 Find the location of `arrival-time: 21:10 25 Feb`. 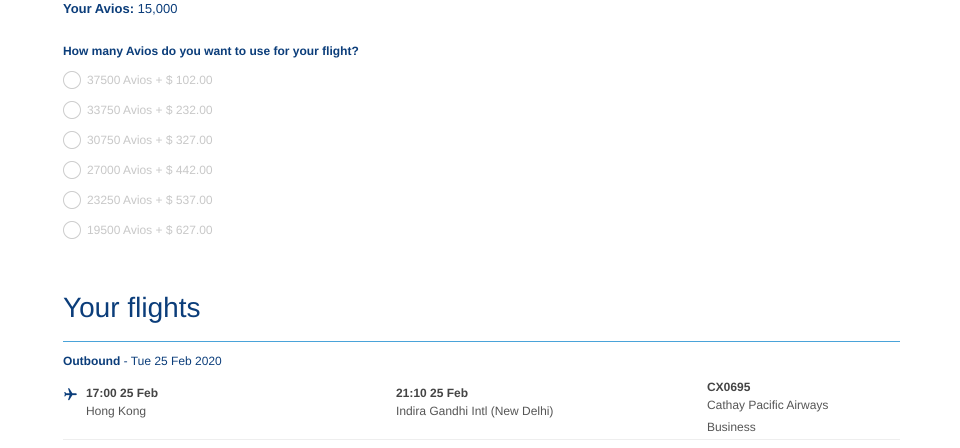

arrival-time: 21:10 25 Feb is located at coordinates (433, 393).